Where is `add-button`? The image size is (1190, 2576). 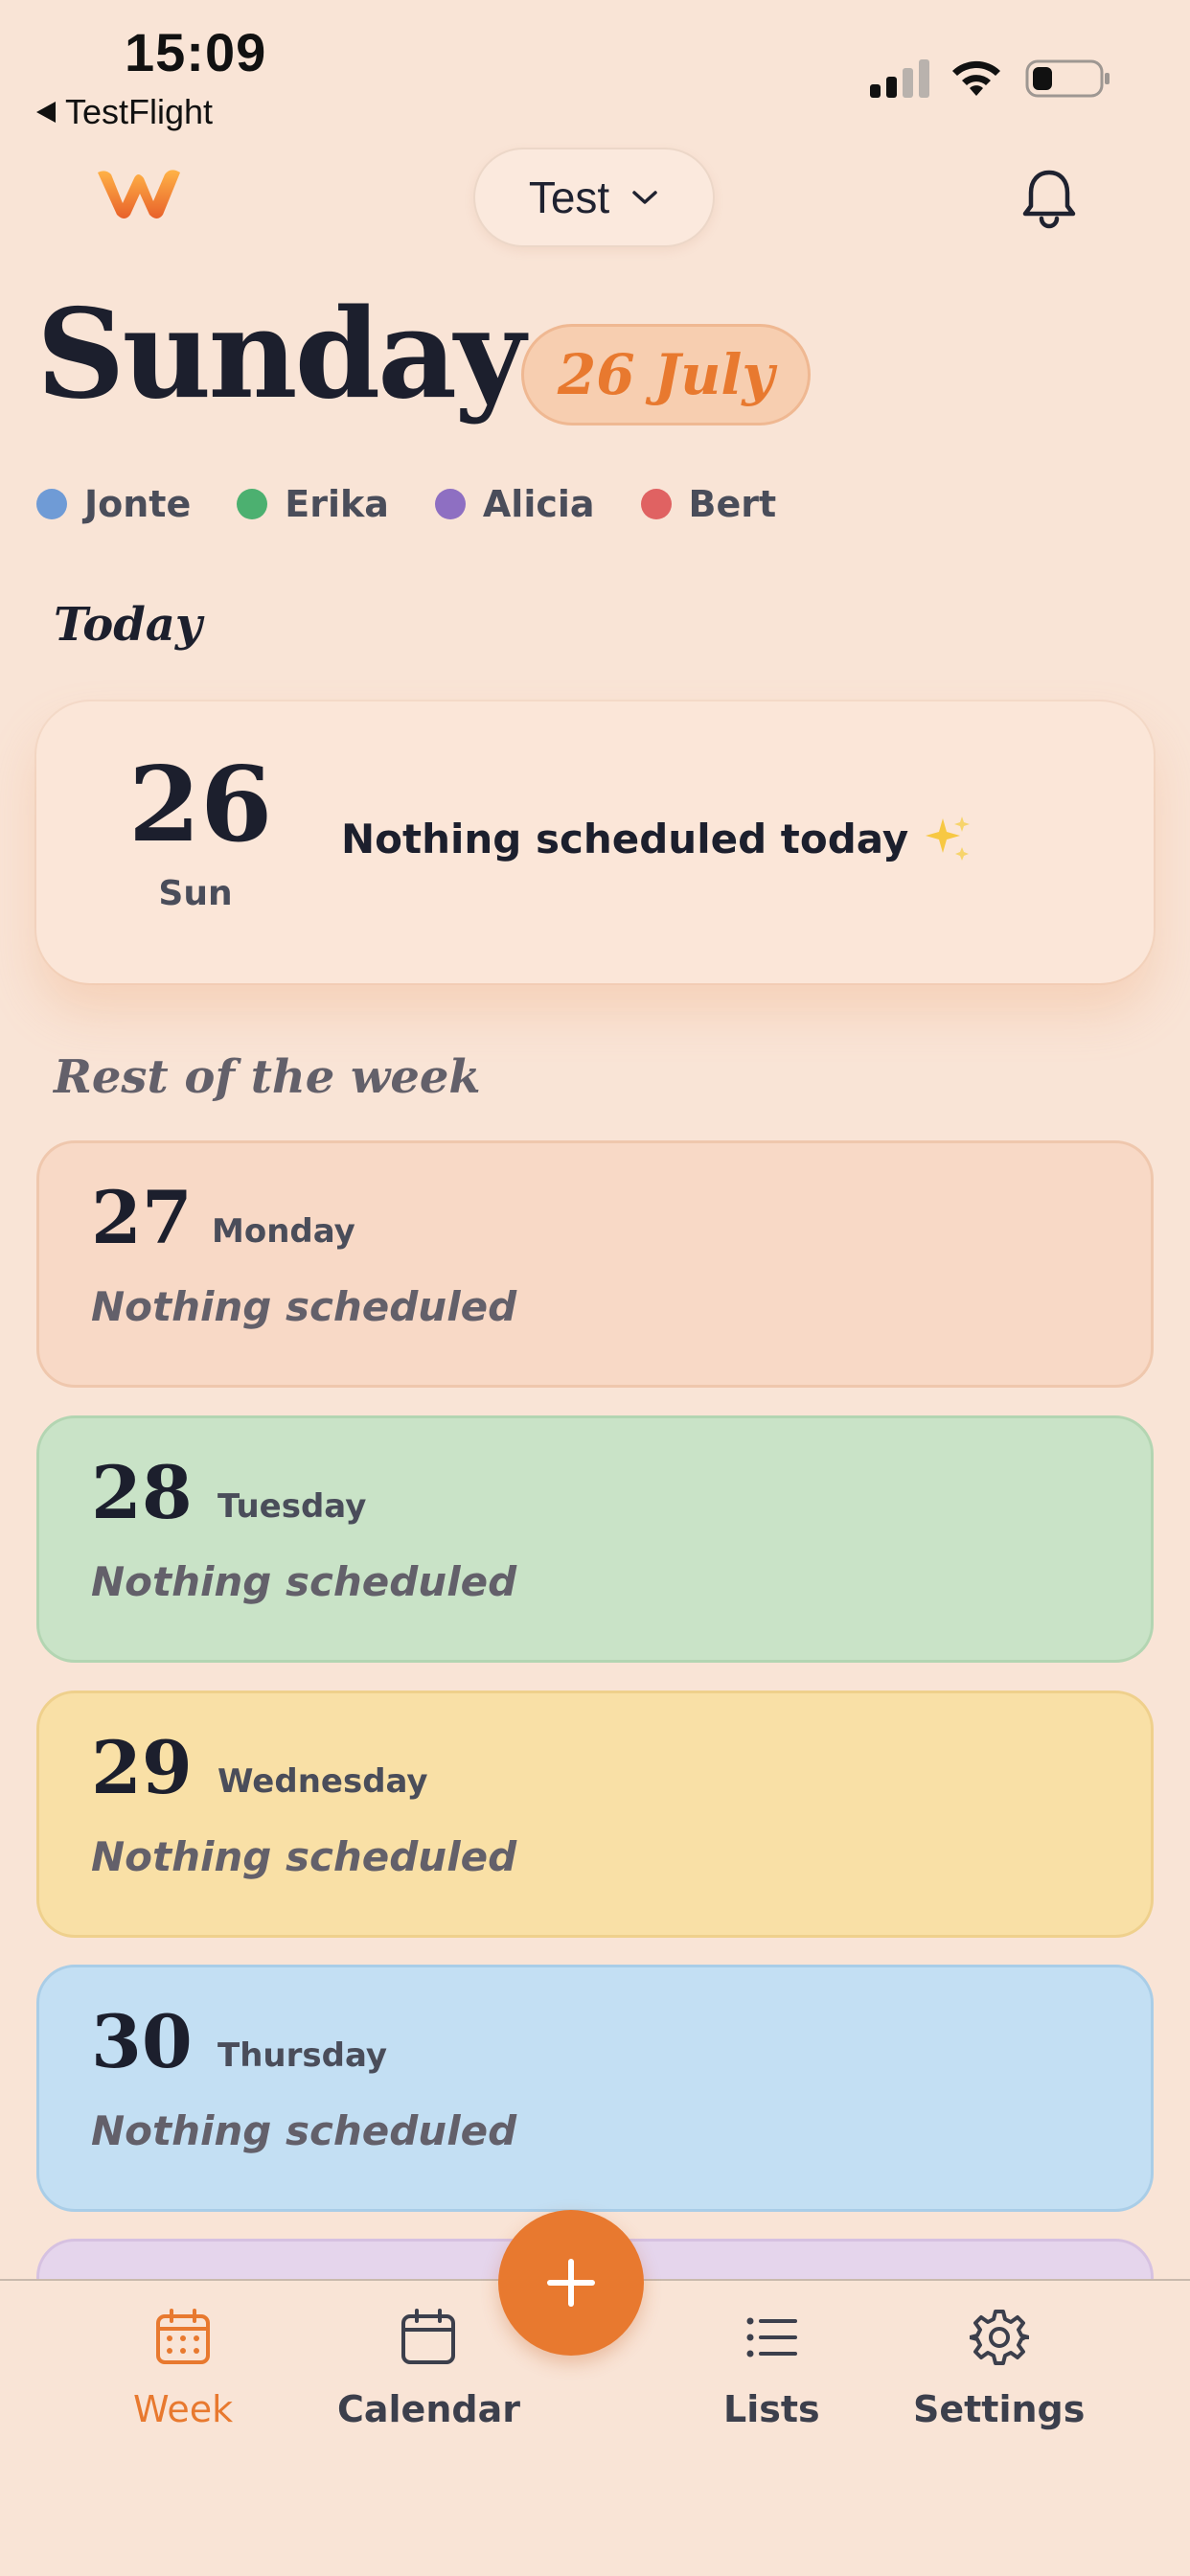 add-button is located at coordinates (571, 2283).